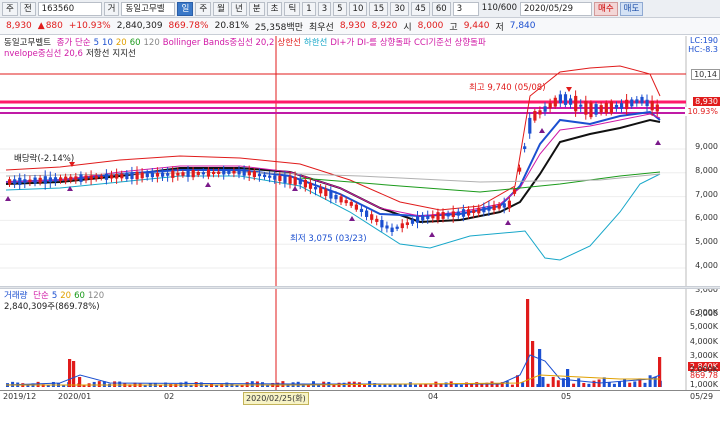  Describe the element at coordinates (135, 43) in the screenshot. I see `legend-item: 60` at that location.